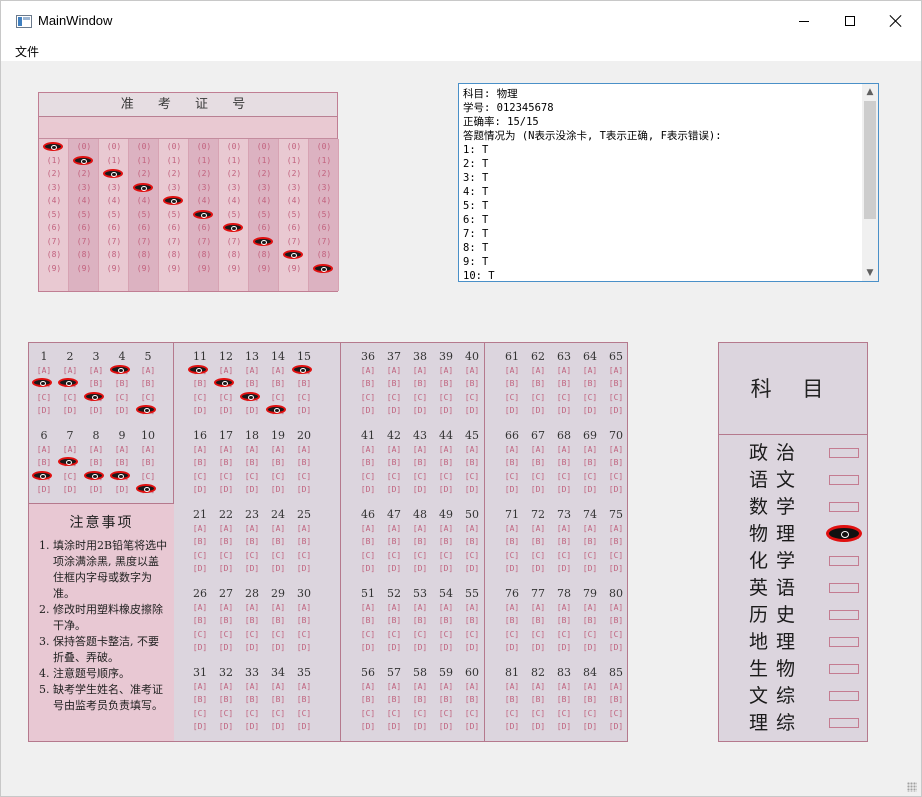 This screenshot has width=922, height=797. Describe the element at coordinates (850, 21) in the screenshot. I see `maximize-button` at that location.